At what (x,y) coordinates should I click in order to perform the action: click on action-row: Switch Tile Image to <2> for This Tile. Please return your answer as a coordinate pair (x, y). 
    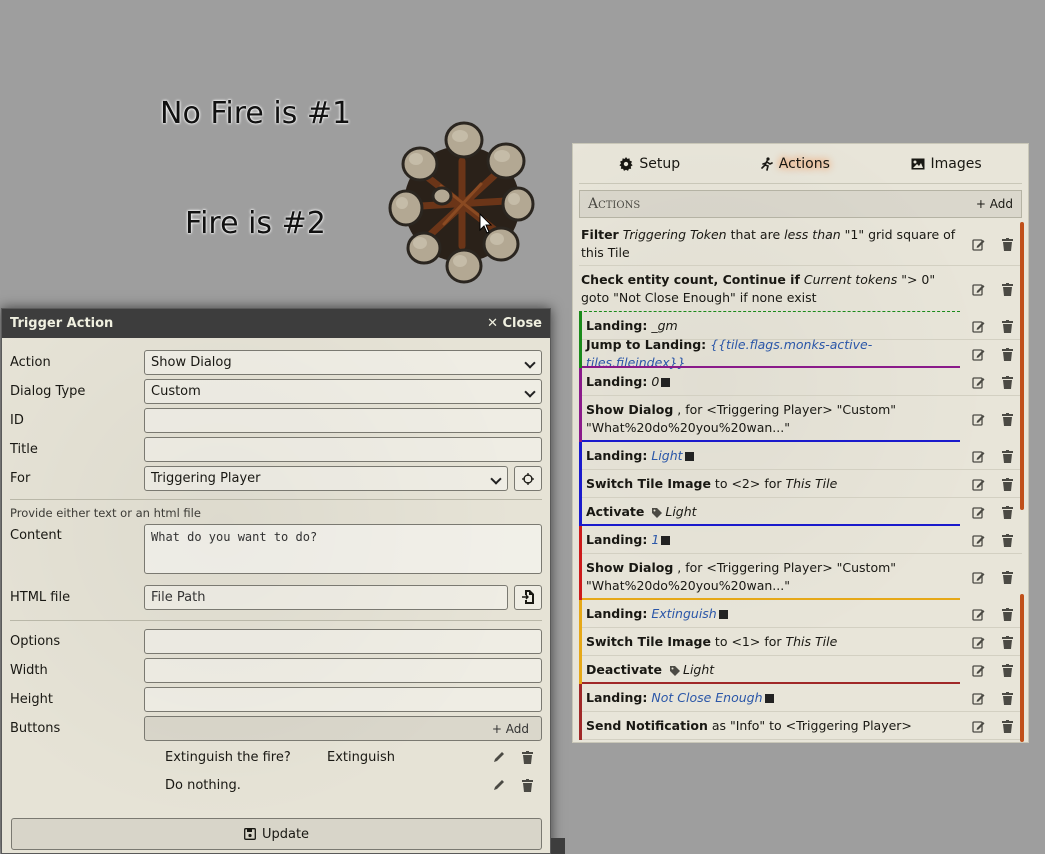
    Looking at the image, I should click on (800, 484).